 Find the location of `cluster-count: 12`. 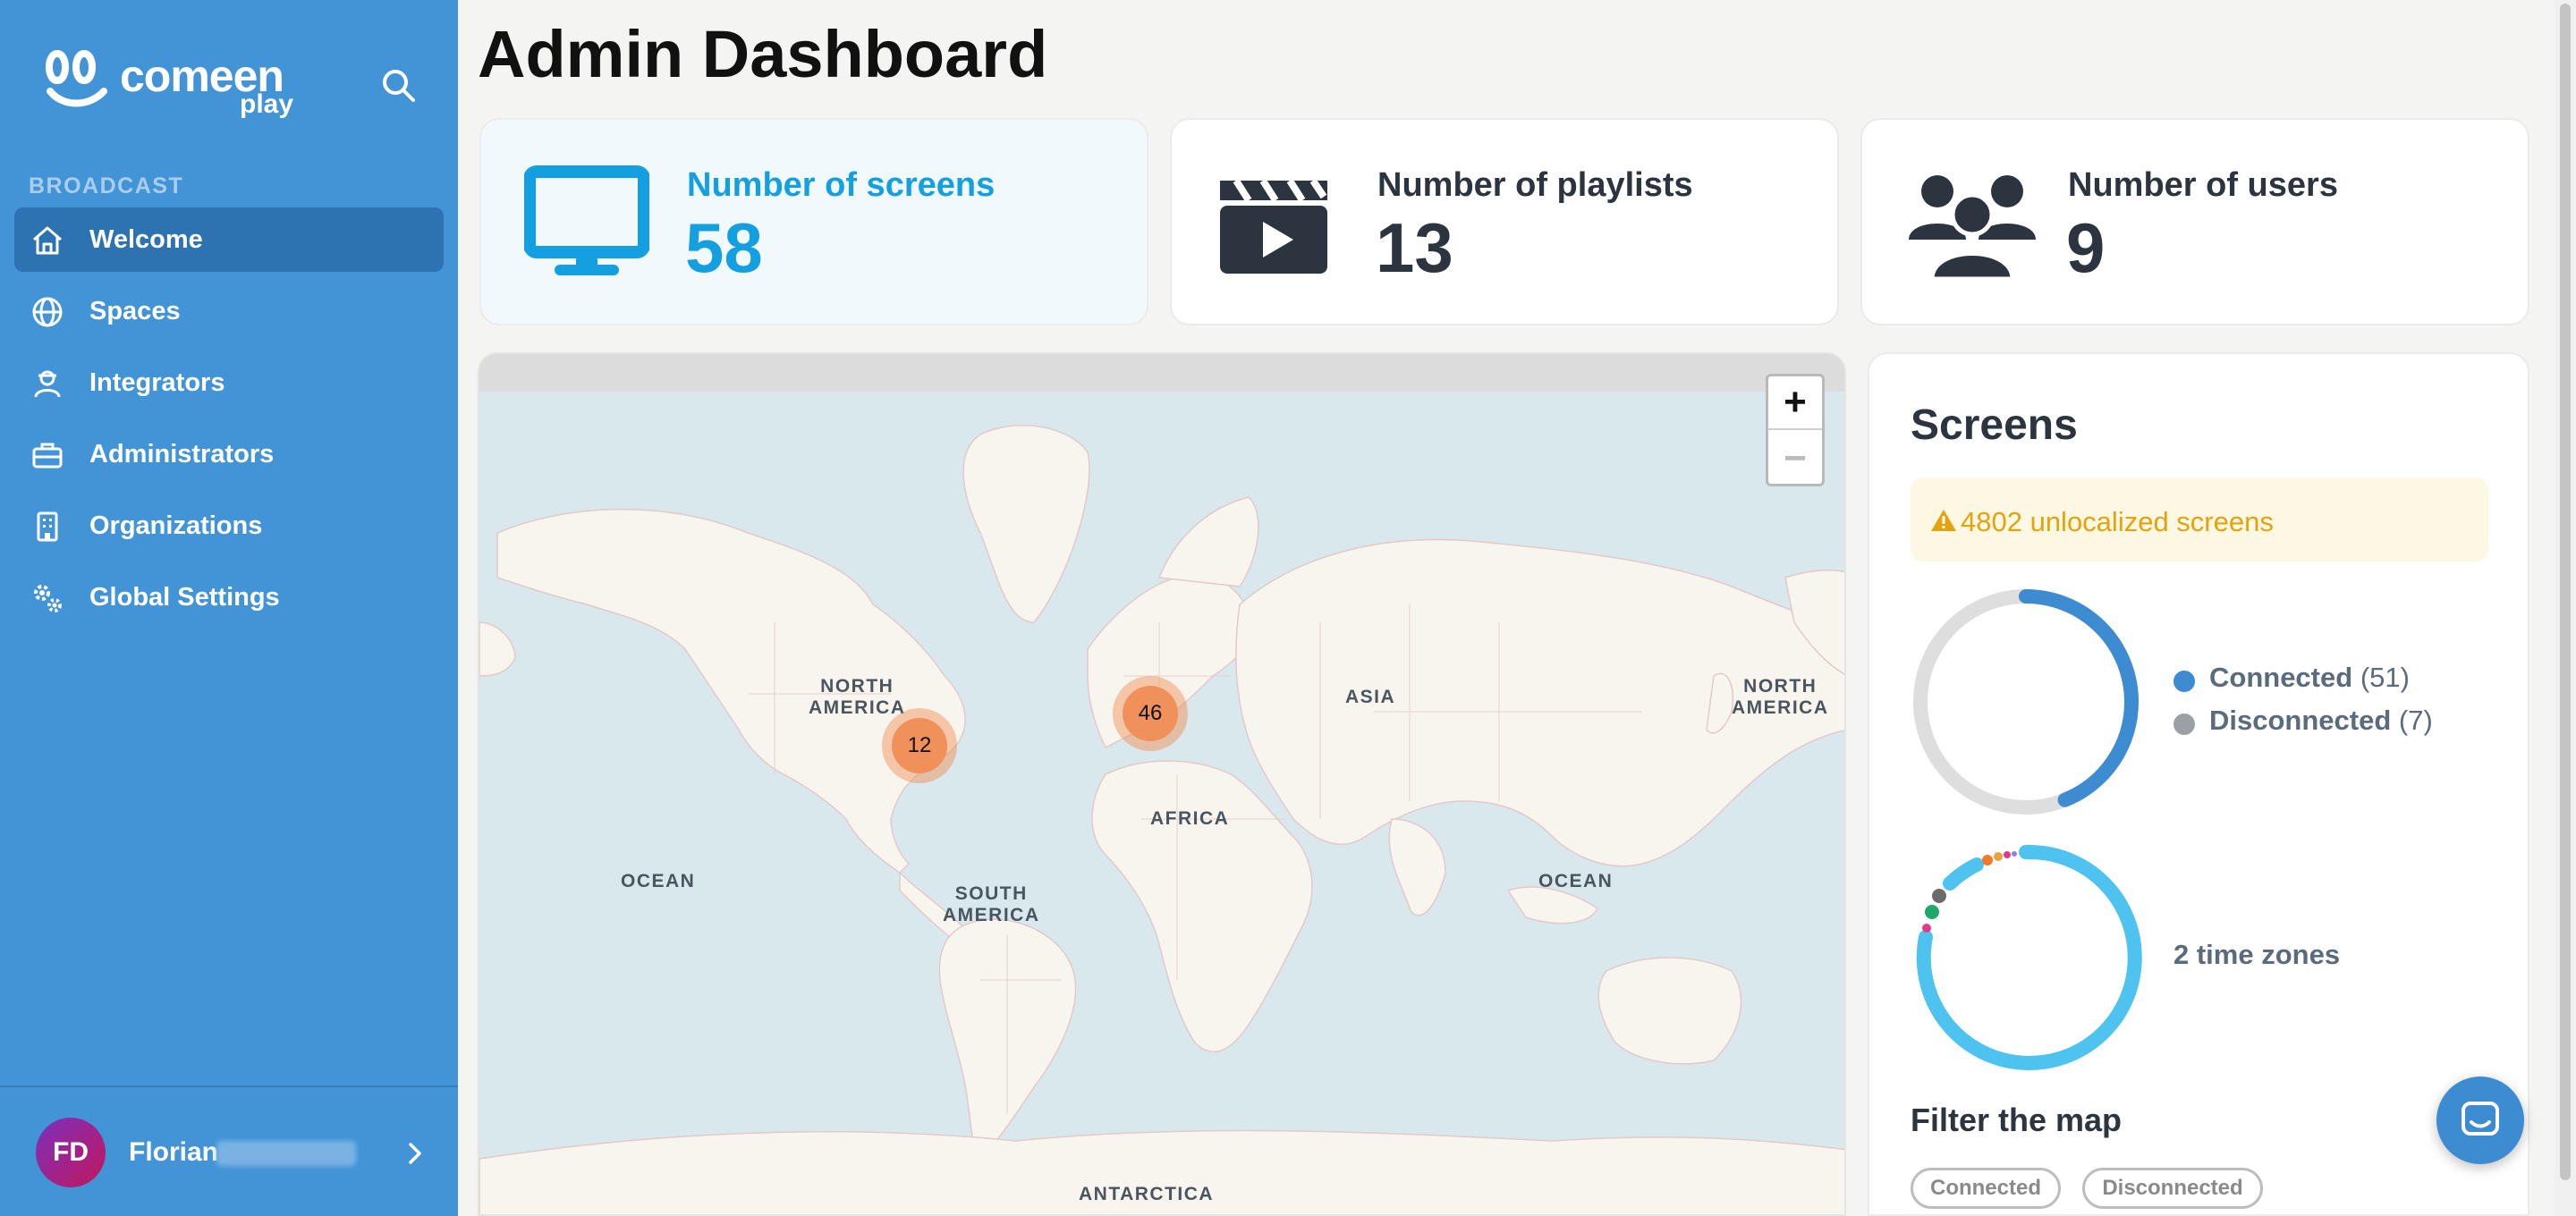

cluster-count: 12 is located at coordinates (919, 745).